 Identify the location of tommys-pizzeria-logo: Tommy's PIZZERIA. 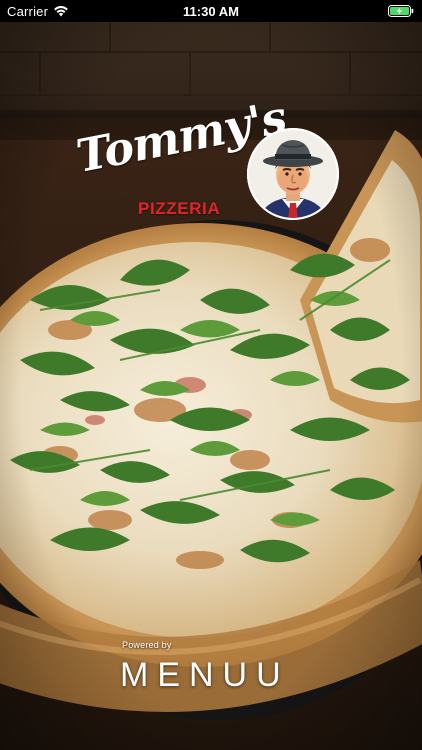
(207, 158).